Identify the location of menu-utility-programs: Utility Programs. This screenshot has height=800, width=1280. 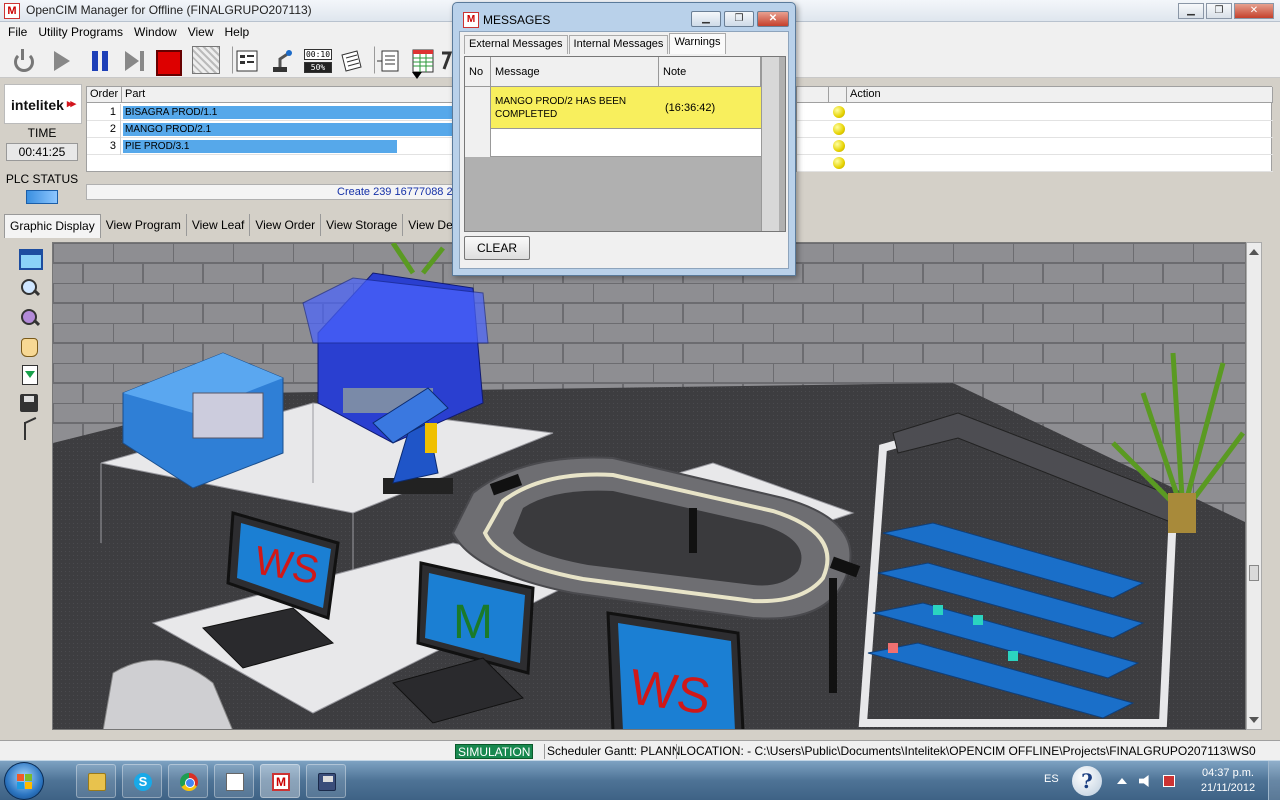
(82, 32).